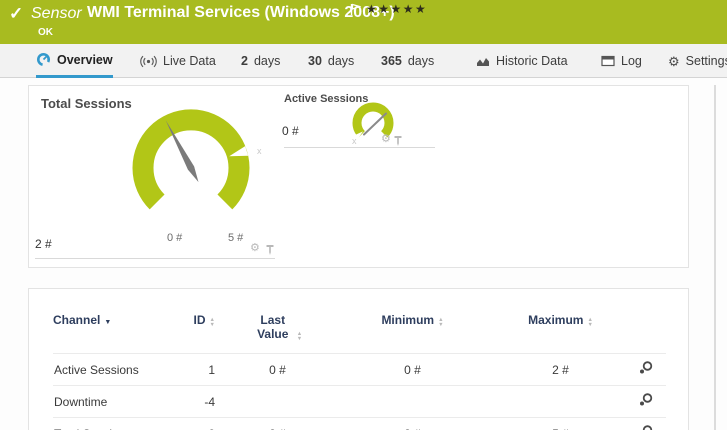 The height and width of the screenshot is (430, 727). What do you see at coordinates (556, 320) in the screenshot?
I see `col-label: Maximum` at bounding box center [556, 320].